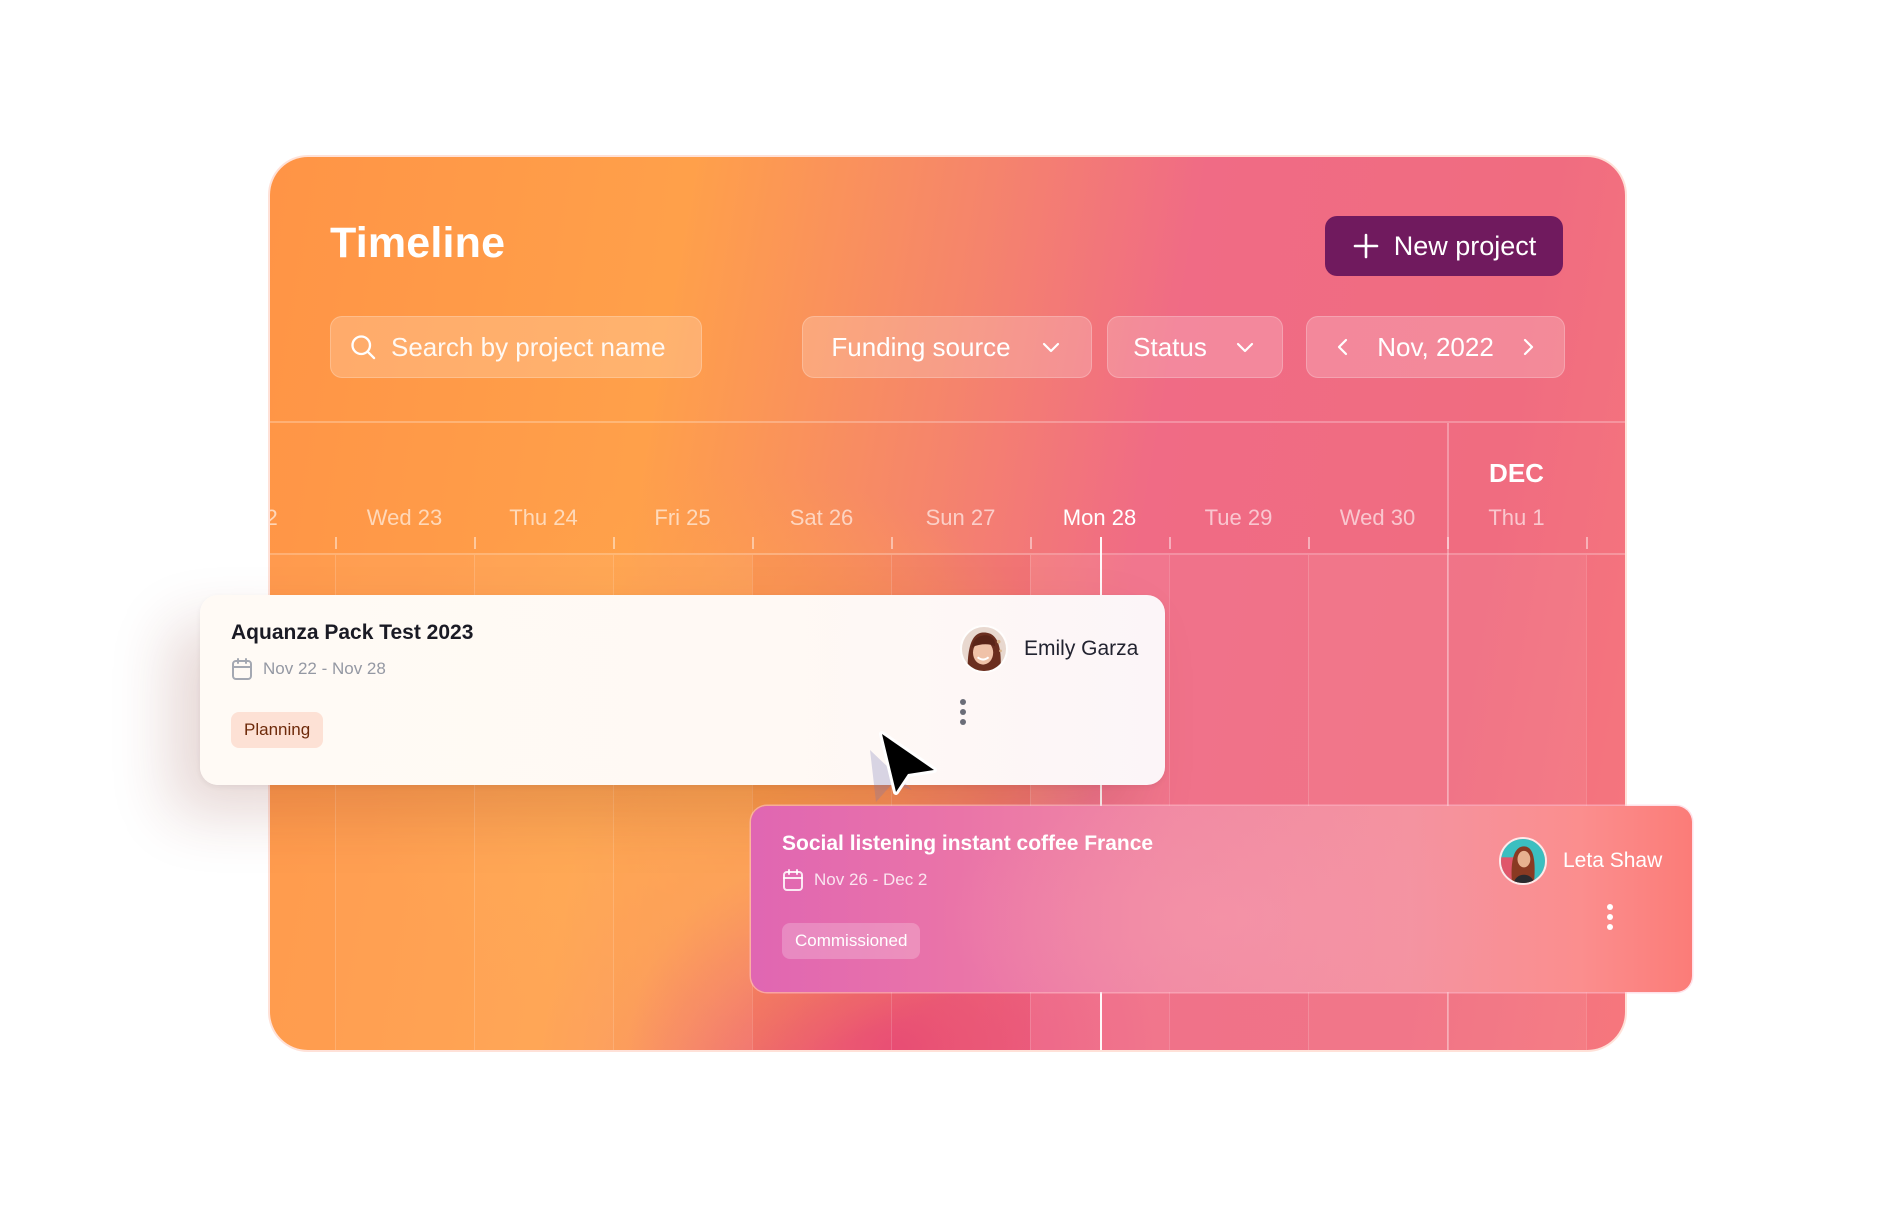 This screenshot has width=1892, height=1208. I want to click on project-dates: Nov 22 - Nov 28, so click(308, 669).